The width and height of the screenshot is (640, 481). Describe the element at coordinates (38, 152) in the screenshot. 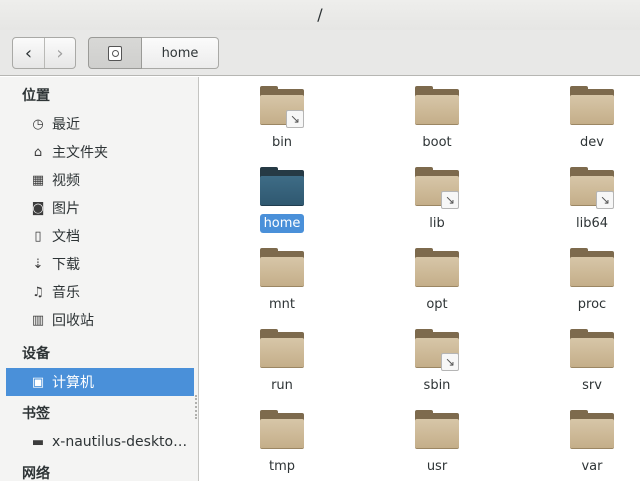

I see `home-icon: ⌂` at that location.